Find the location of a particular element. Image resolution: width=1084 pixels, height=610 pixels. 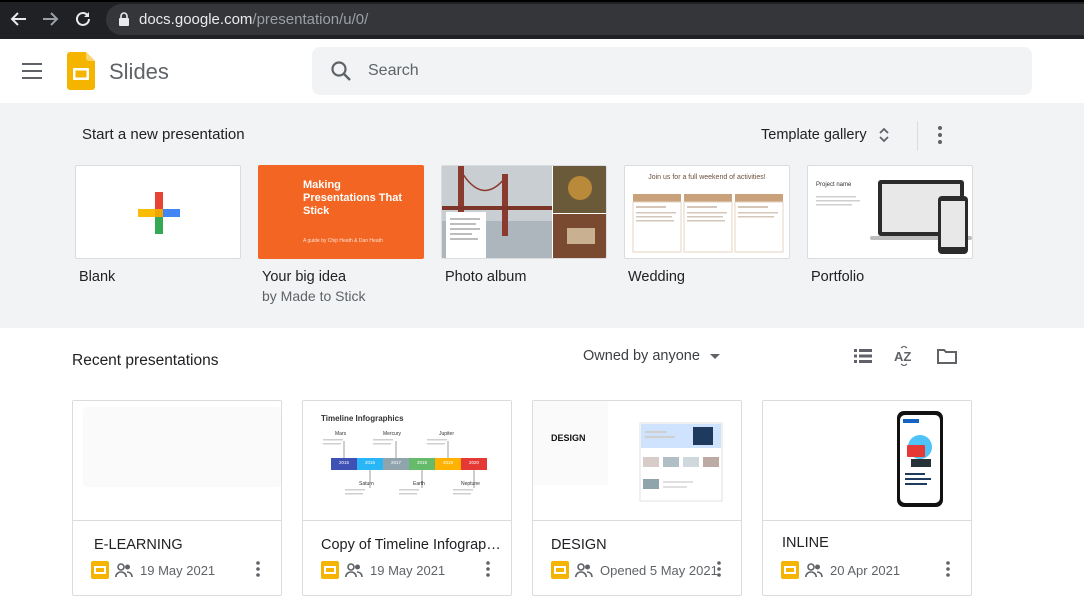

template-label: Your big idea is located at coordinates (304, 277).